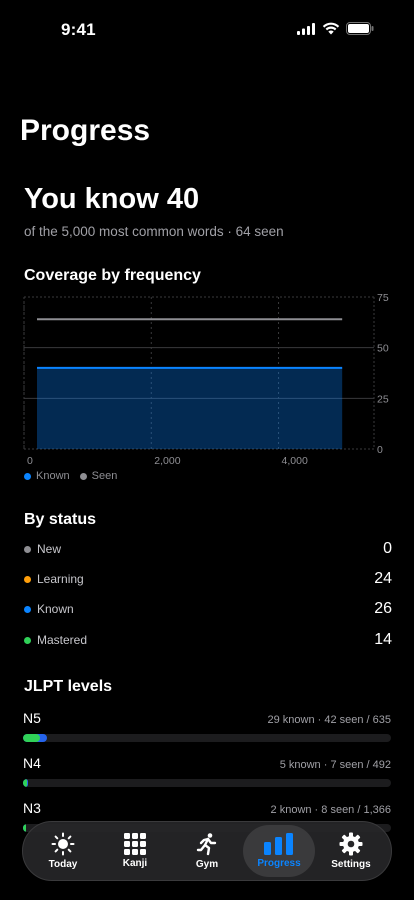 The width and height of the screenshot is (414, 900). I want to click on known-count-headline: You know 40, so click(112, 199).